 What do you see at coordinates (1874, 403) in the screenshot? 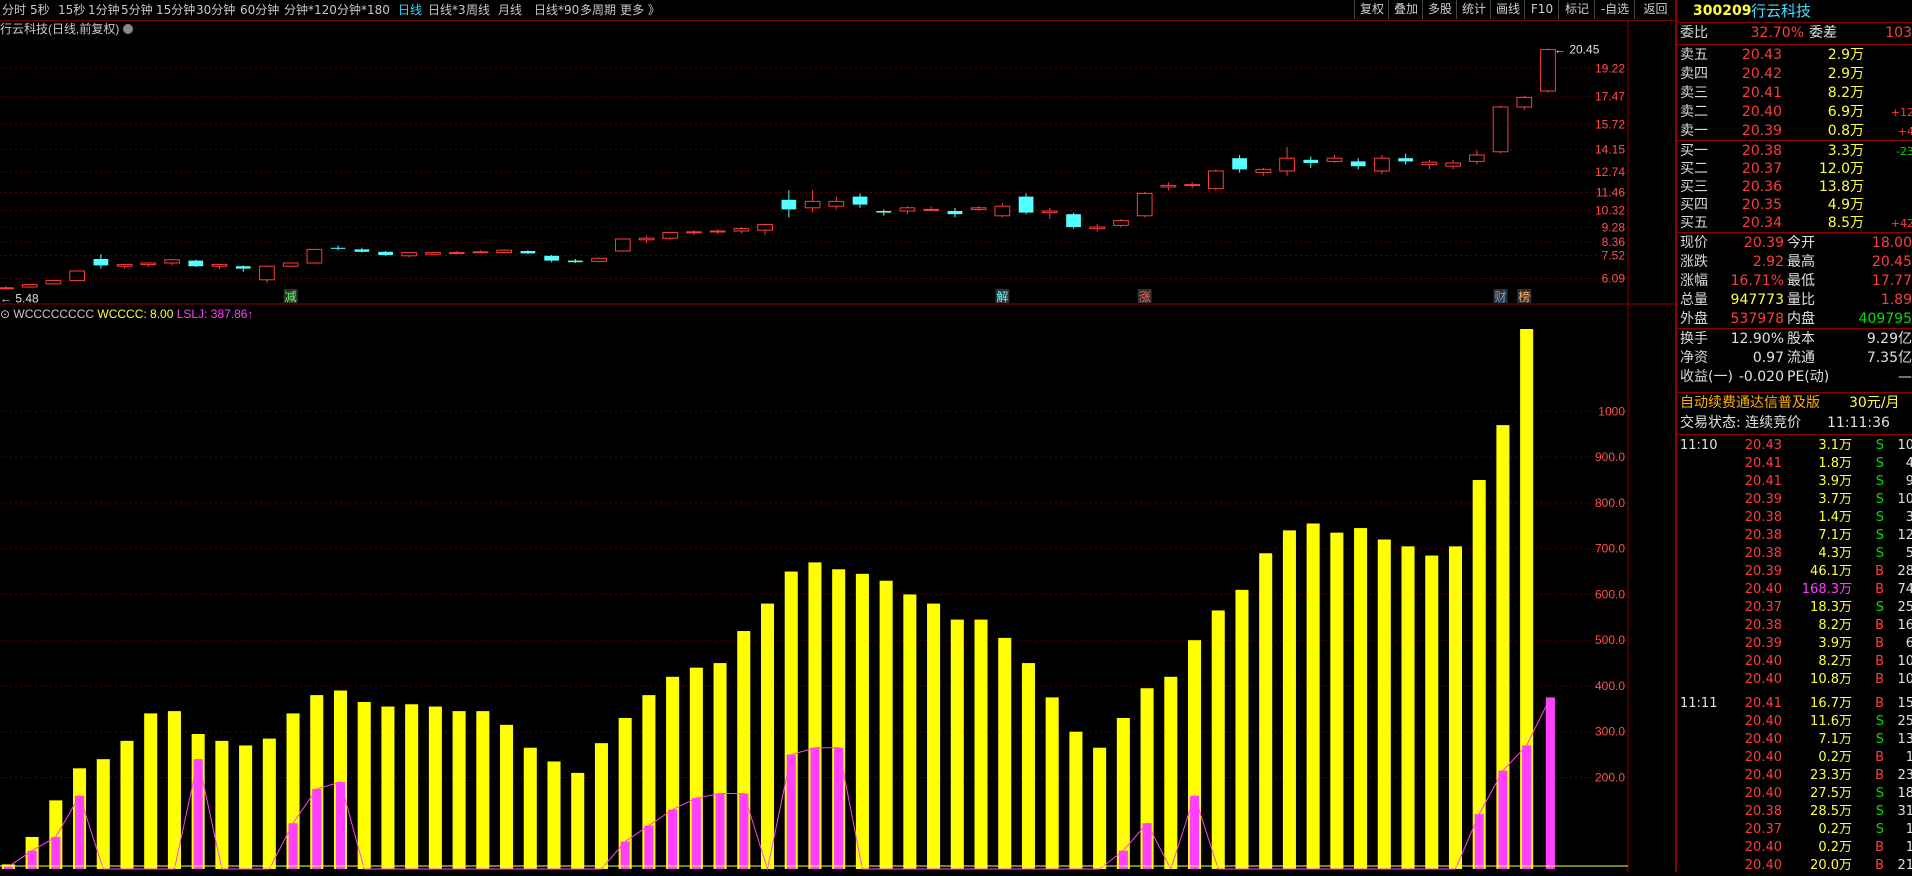
I see `promo-price: 30元/月` at bounding box center [1874, 403].